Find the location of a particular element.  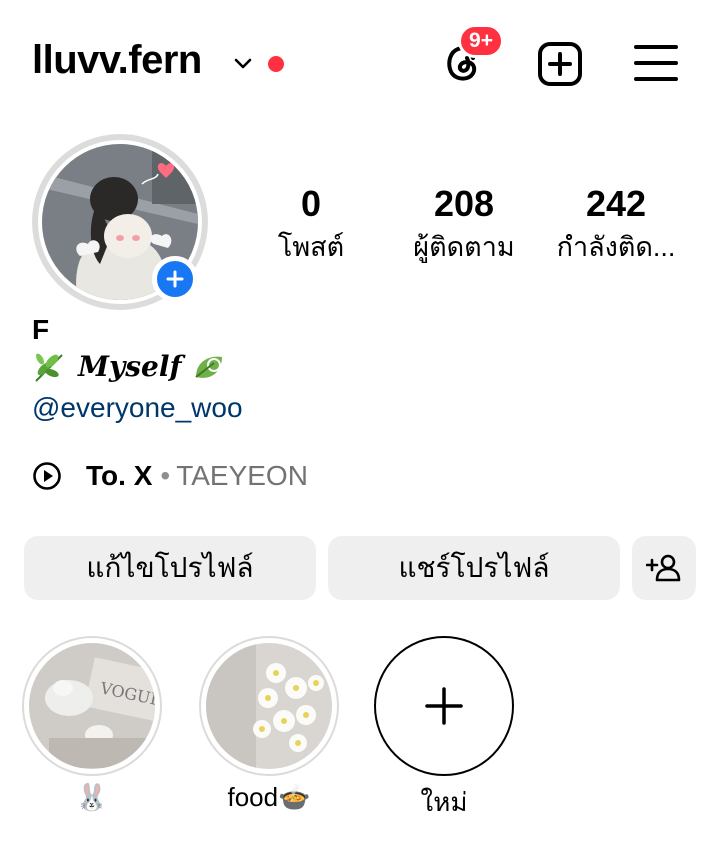

bio-mention-link: @everyone_woo is located at coordinates (137, 408).